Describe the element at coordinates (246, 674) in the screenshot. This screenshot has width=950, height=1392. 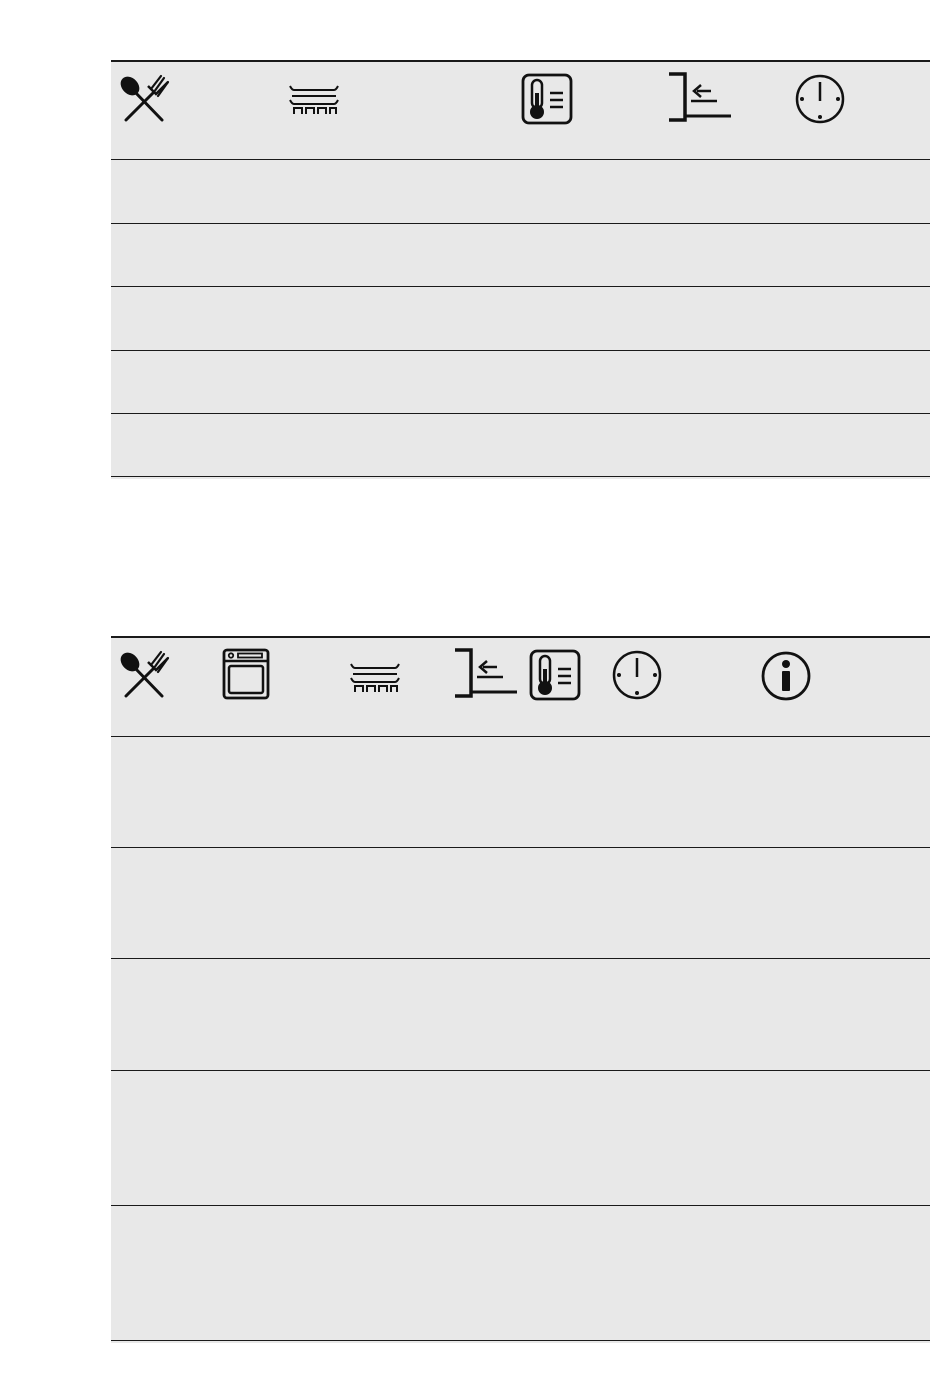
I see `oven-icon` at that location.